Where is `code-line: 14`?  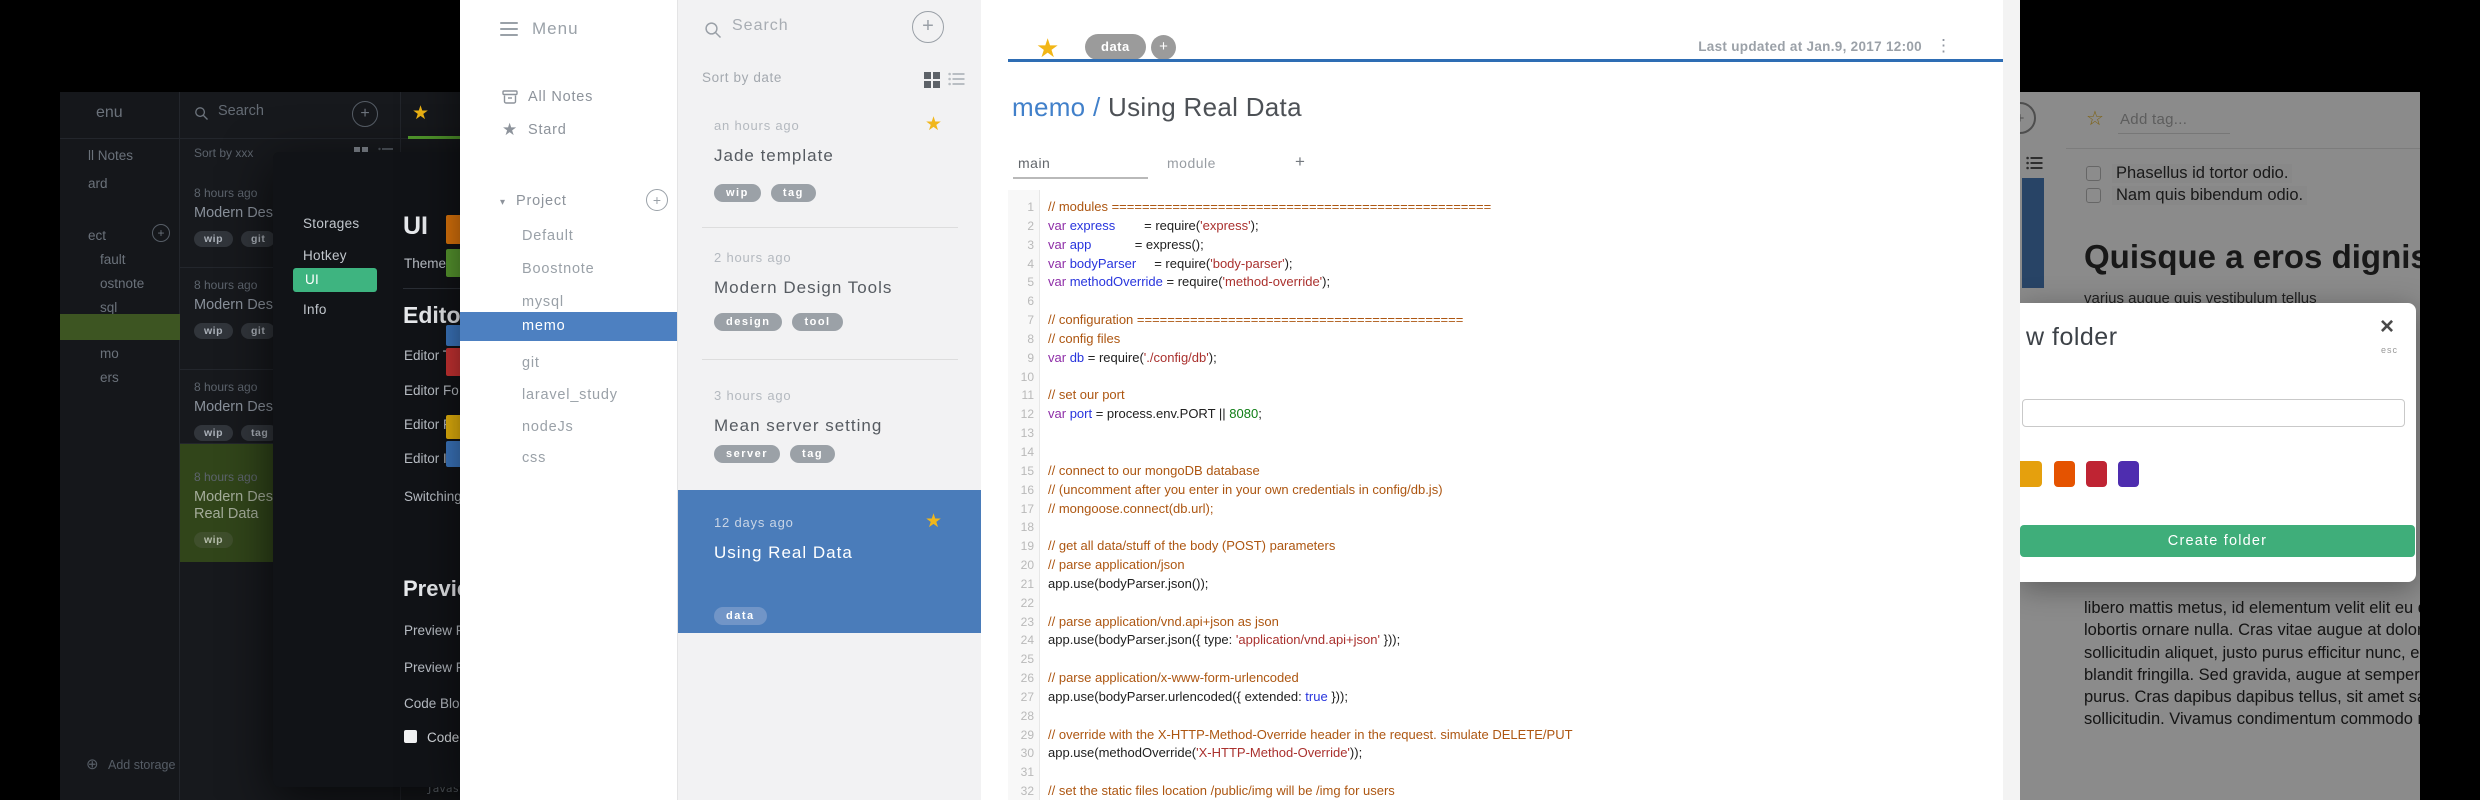 code-line: 14 is located at coordinates (1505, 452).